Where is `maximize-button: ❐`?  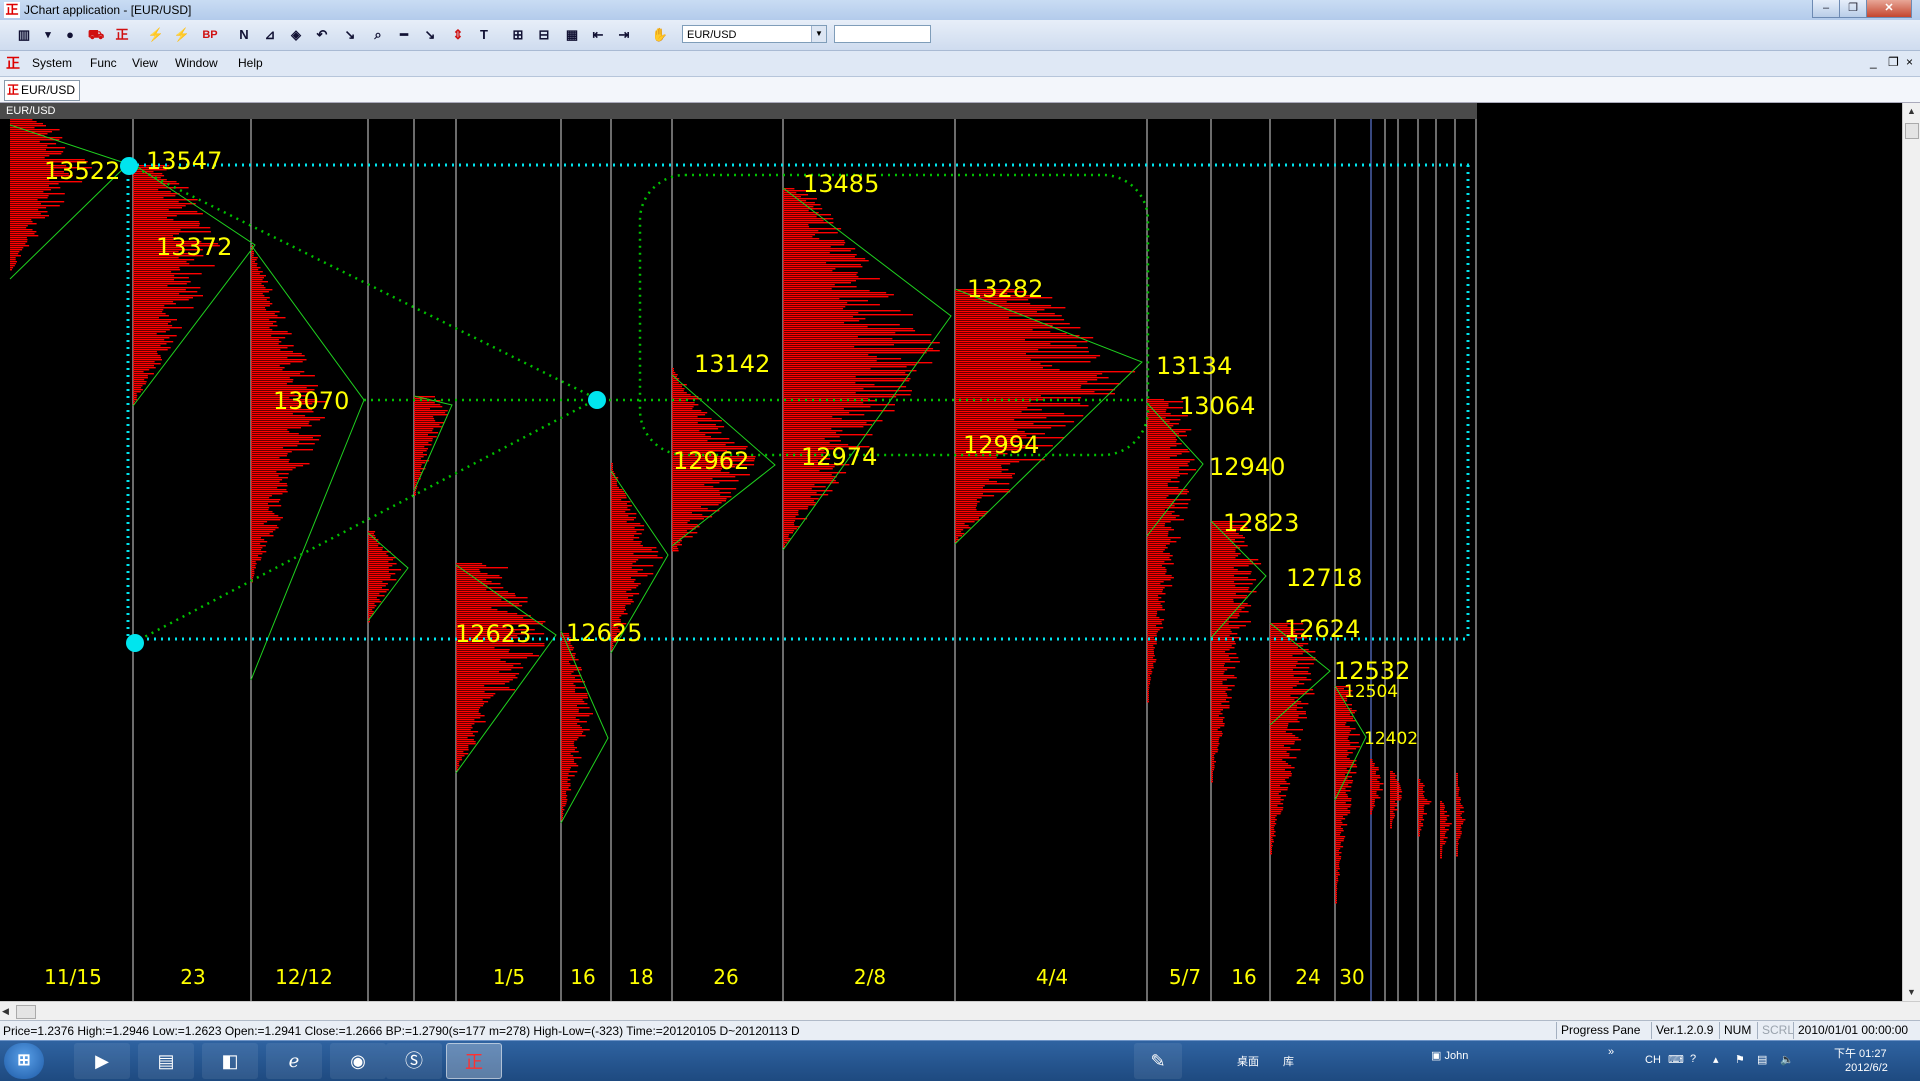 maximize-button: ❐ is located at coordinates (1853, 9).